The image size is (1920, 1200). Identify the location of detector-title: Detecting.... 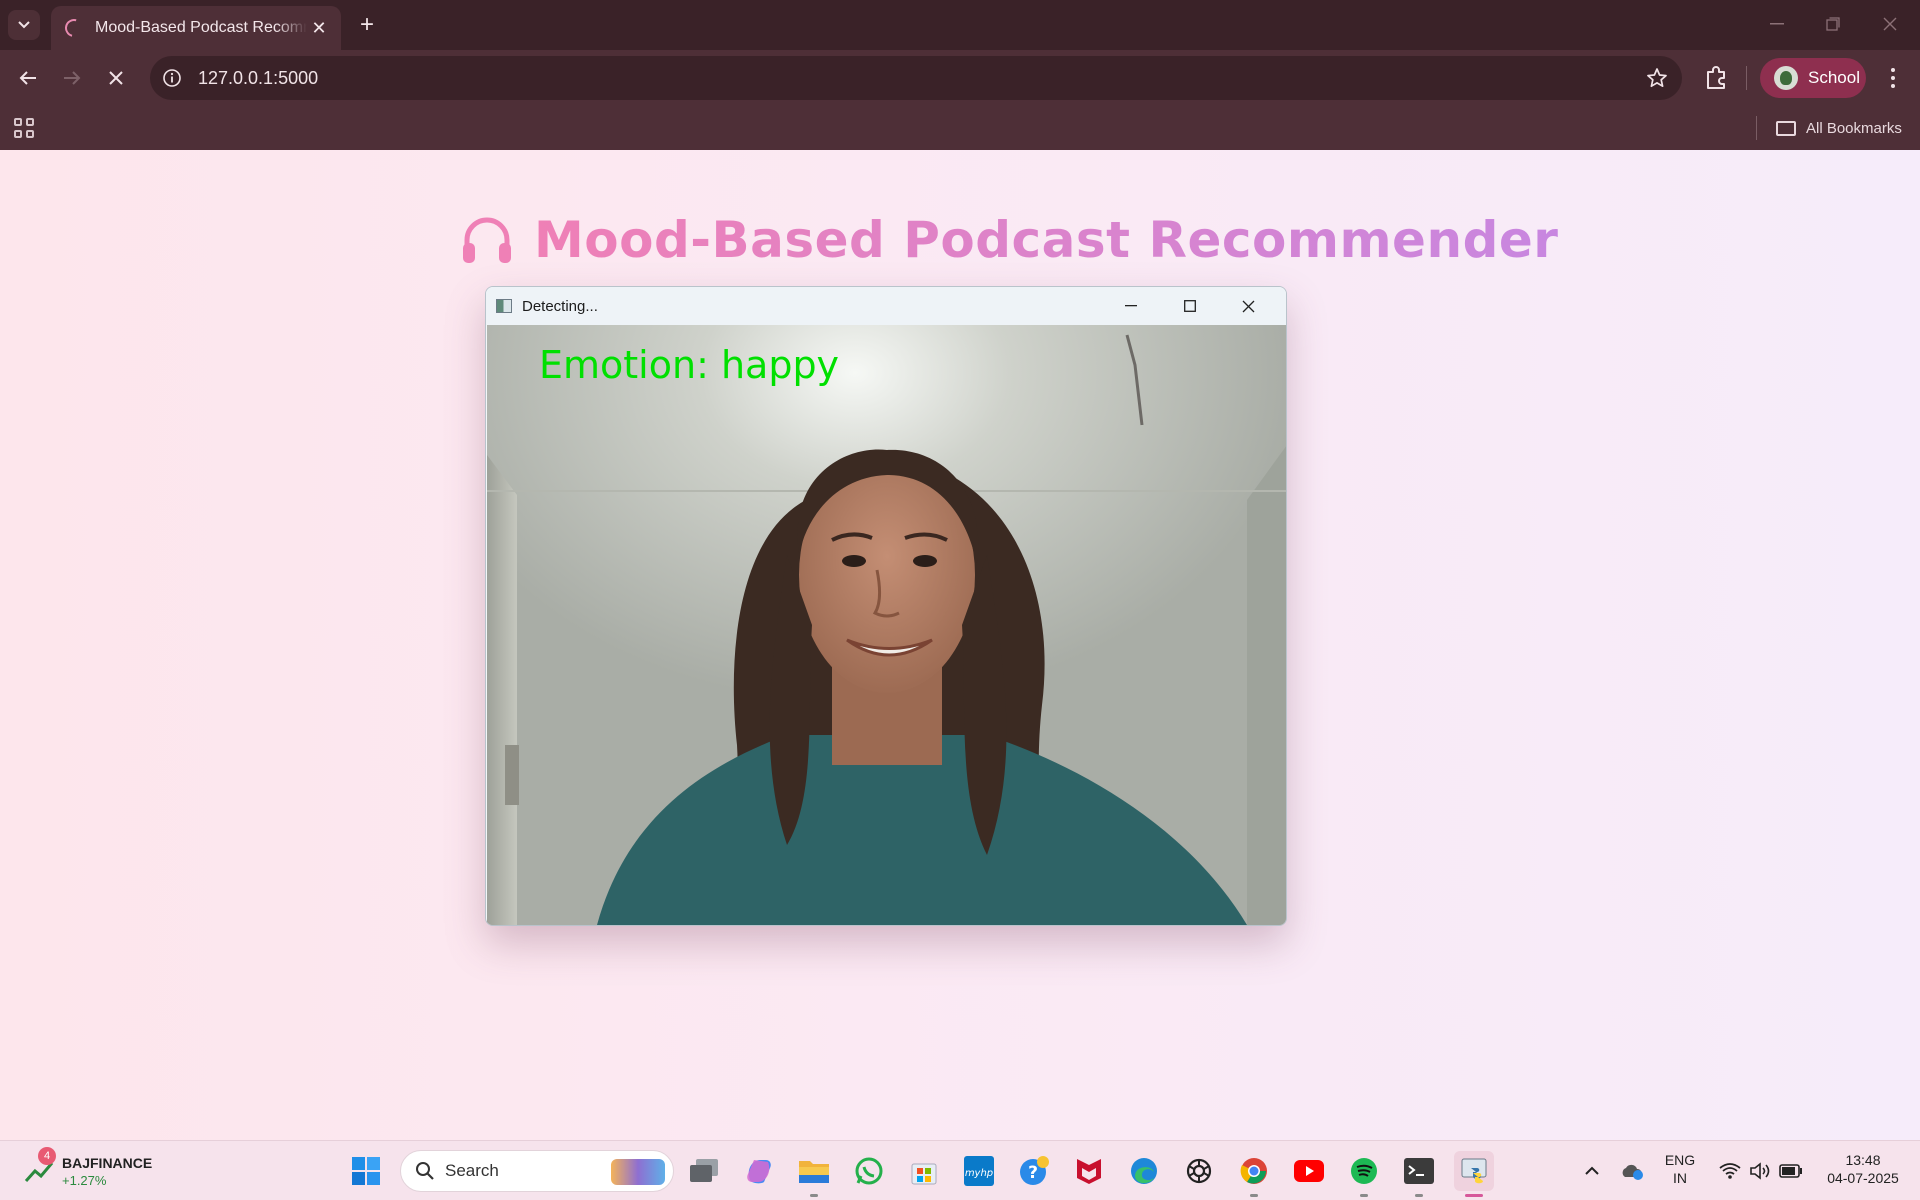
(560, 306).